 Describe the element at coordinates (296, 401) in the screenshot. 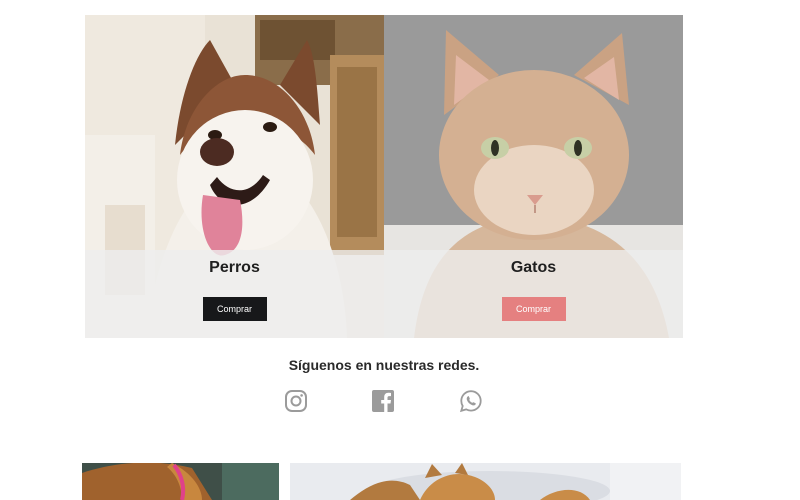

I see `instagram-icon` at that location.